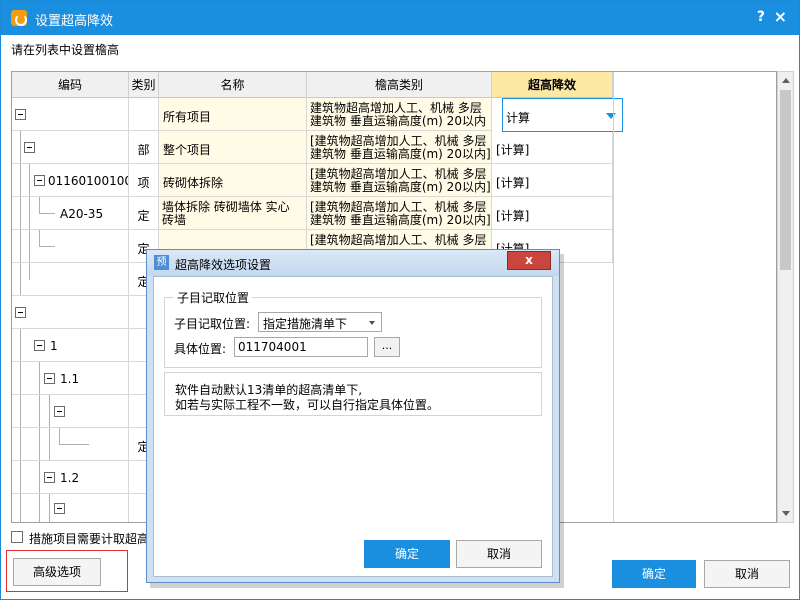 This screenshot has height=600, width=800. I want to click on header-code: 编码, so click(70, 85).